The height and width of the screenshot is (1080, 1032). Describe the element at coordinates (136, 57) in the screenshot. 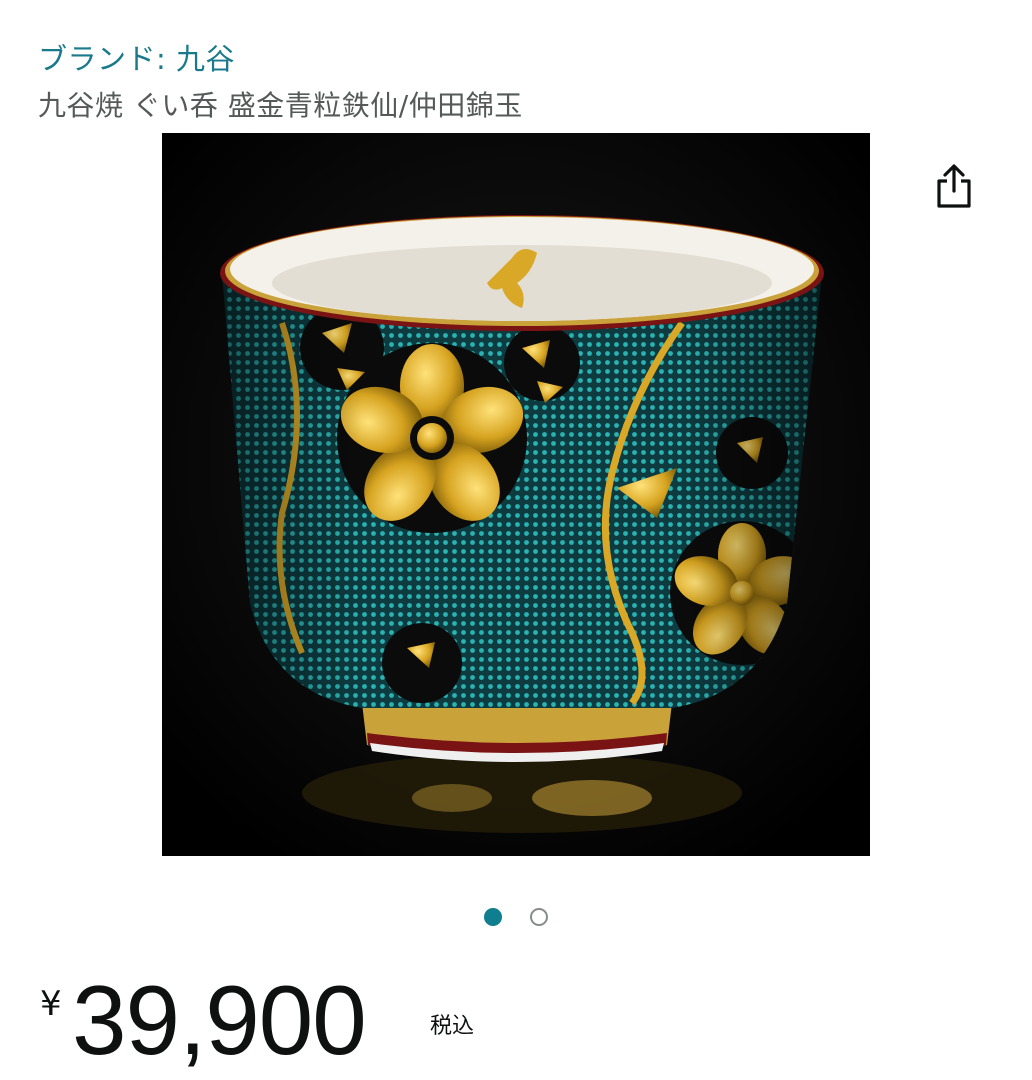

I see `brand-link: ブランド: 九谷` at that location.